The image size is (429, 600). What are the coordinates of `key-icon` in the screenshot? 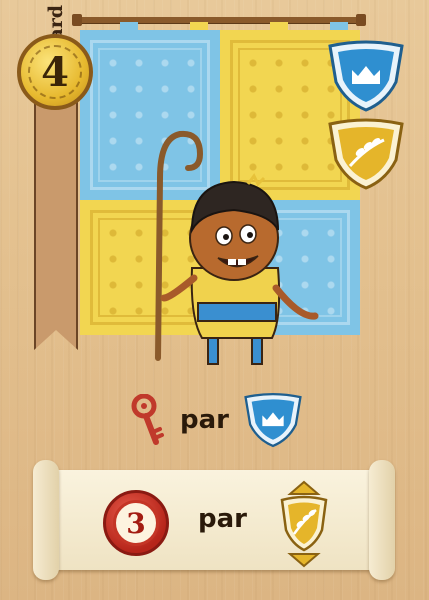 It's located at (147, 419).